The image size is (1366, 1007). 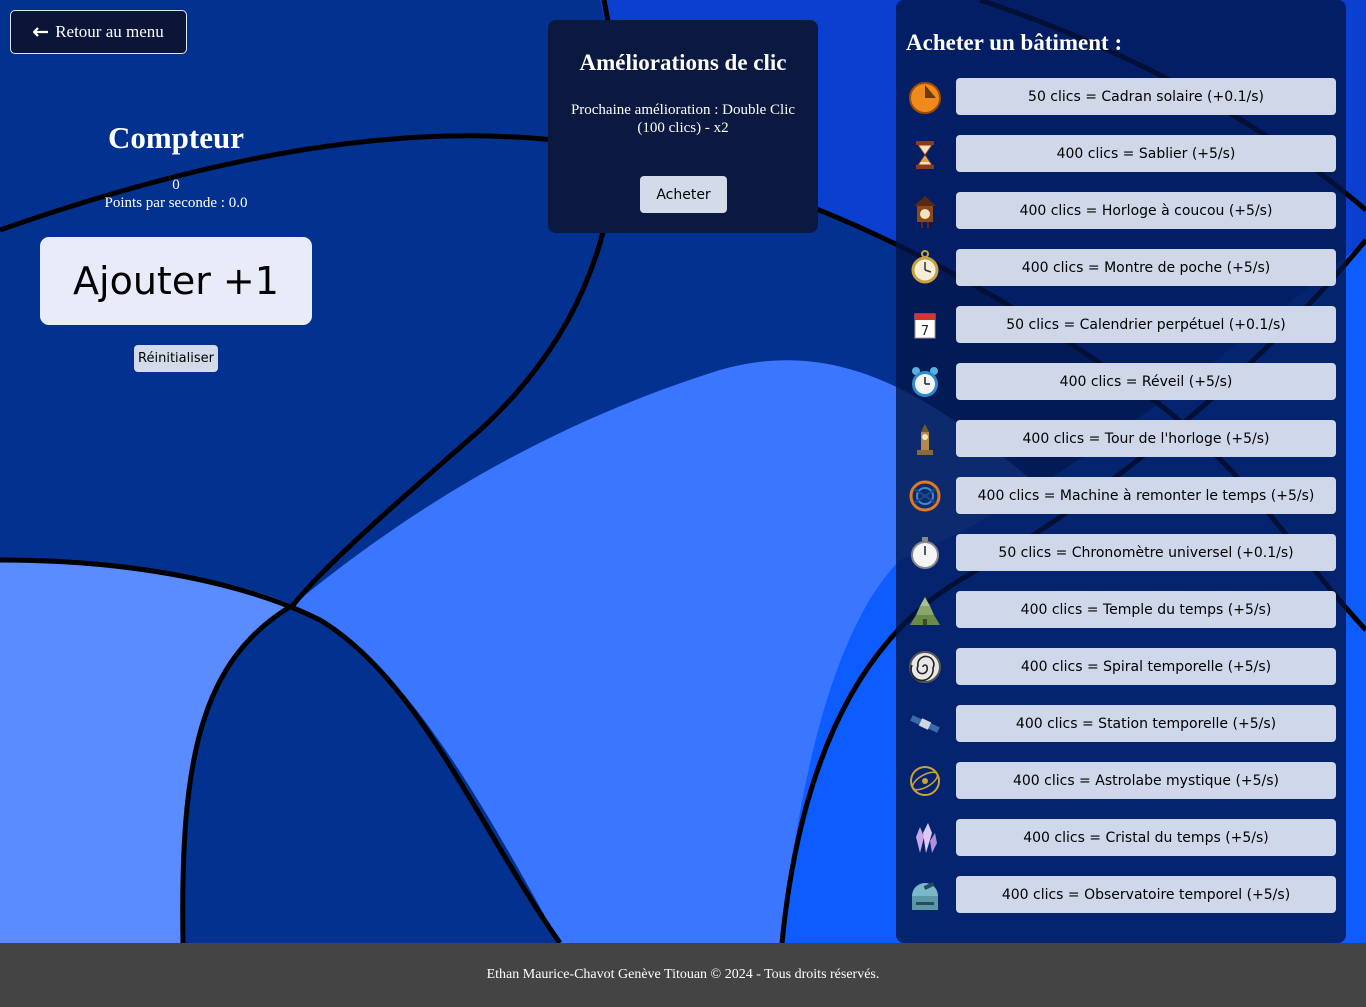 I want to click on calendar-icon: 7, so click(x=925, y=325).